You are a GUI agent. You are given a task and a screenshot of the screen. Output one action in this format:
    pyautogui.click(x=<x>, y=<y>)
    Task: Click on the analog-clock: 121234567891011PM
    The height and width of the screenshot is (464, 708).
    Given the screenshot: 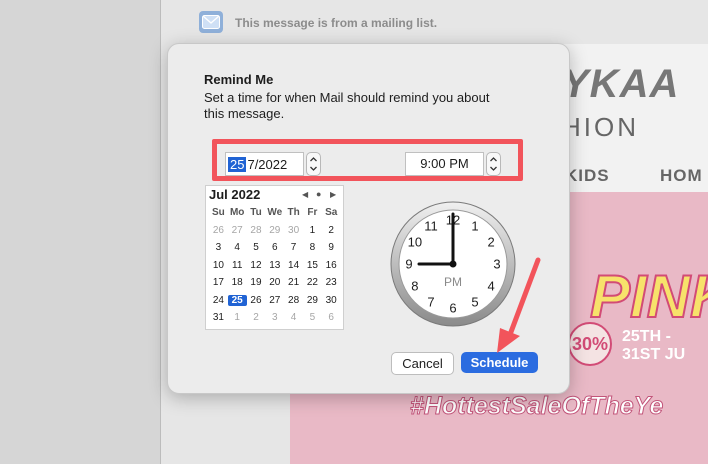 What is the action you would take?
    pyautogui.click(x=453, y=264)
    